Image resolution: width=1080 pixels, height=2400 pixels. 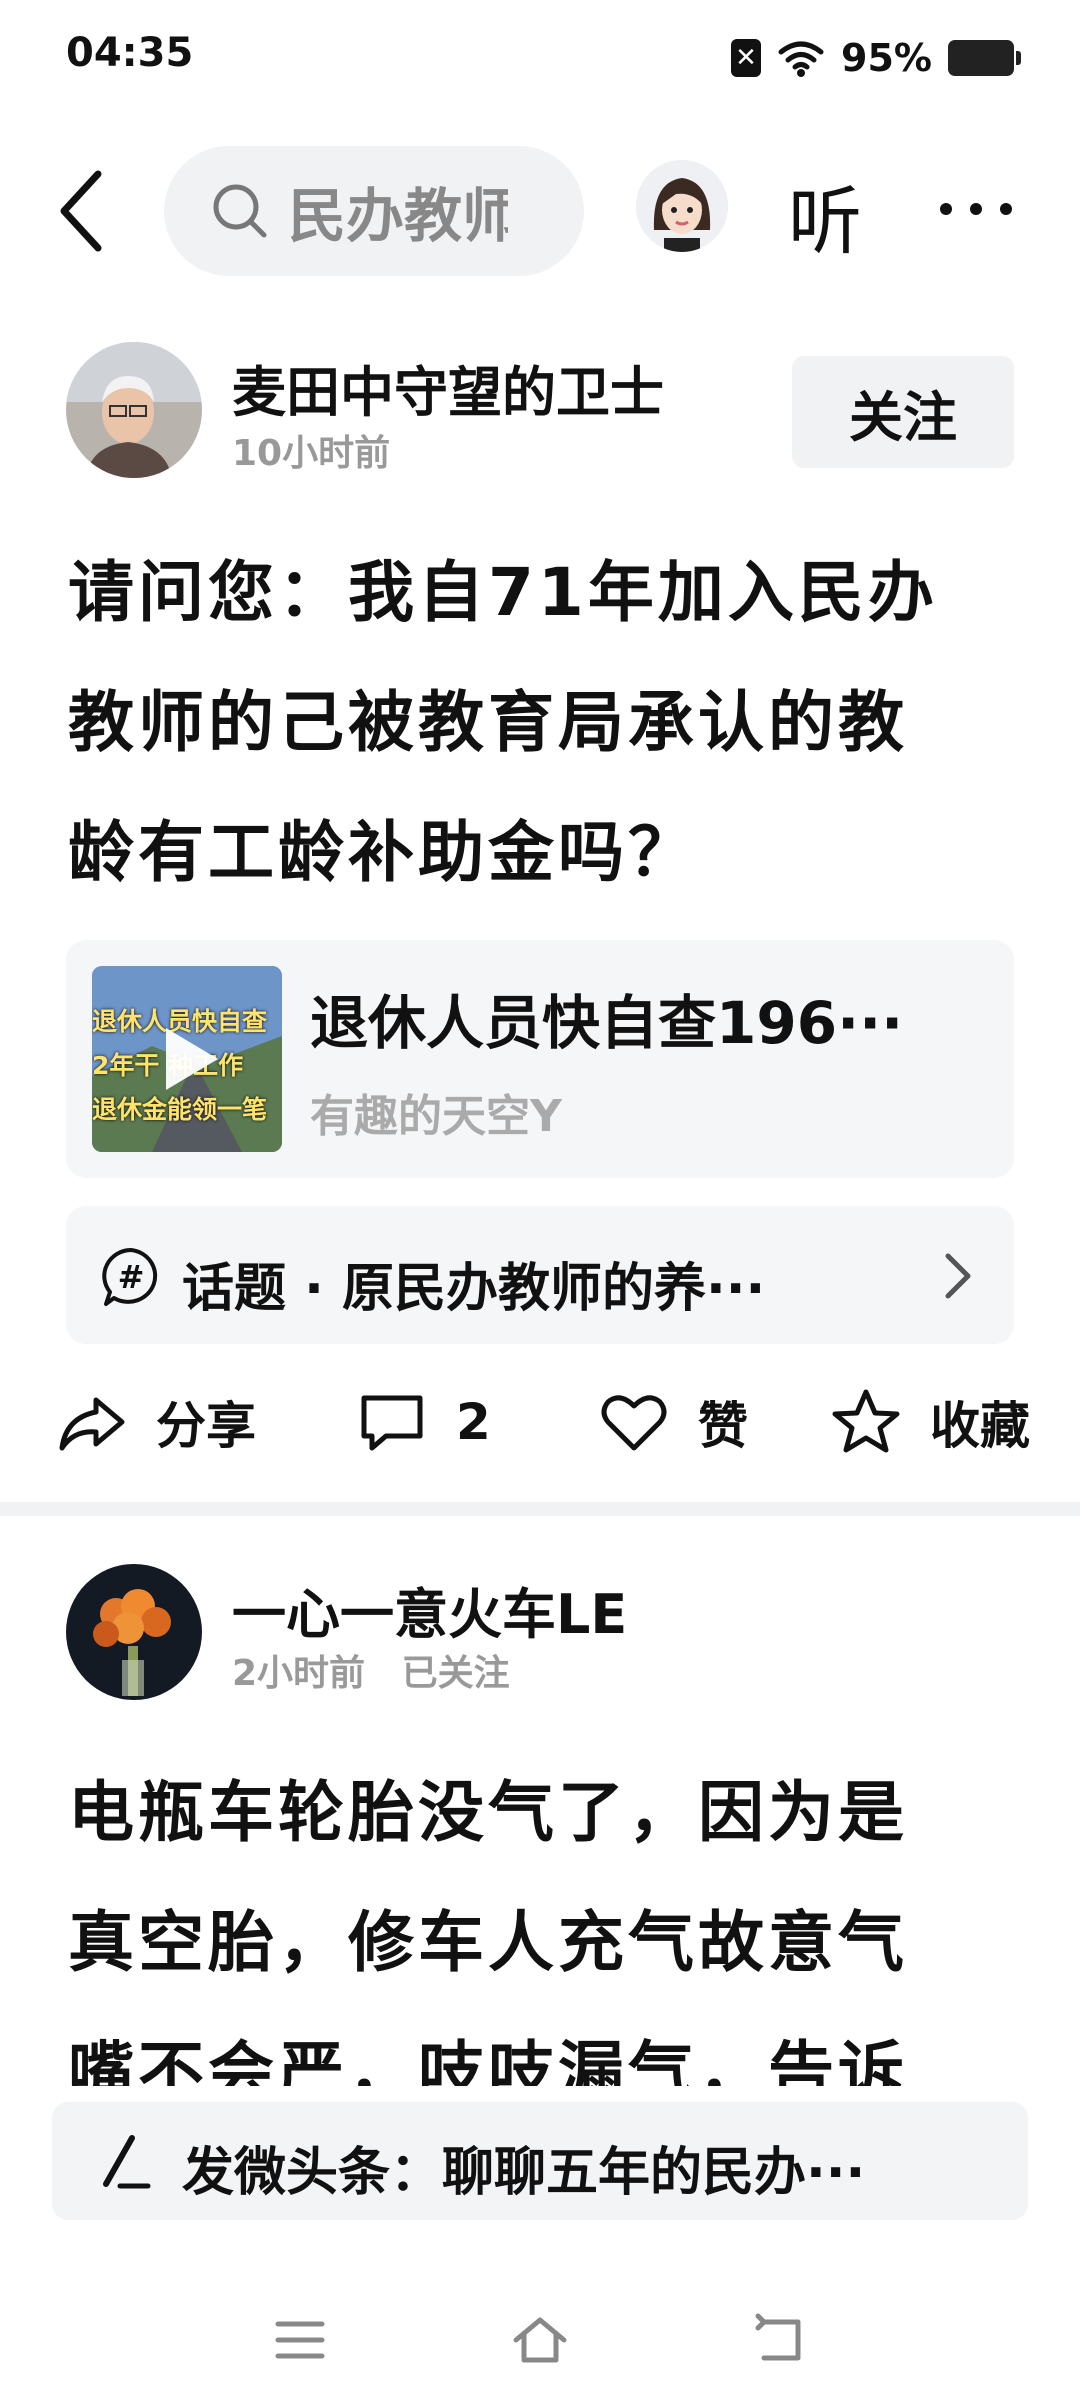 I want to click on system-nav-bar, so click(x=540, y=2340).